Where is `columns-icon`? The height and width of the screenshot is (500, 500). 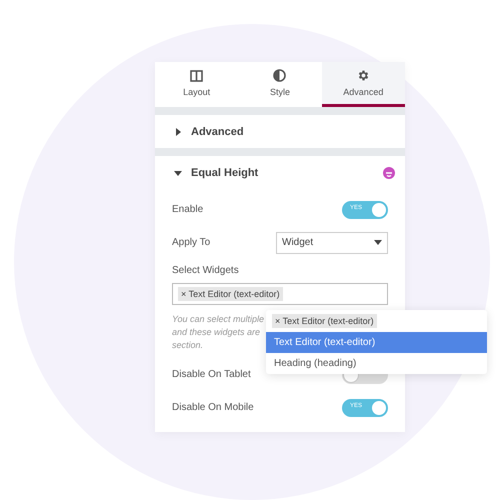
columns-icon is located at coordinates (197, 76).